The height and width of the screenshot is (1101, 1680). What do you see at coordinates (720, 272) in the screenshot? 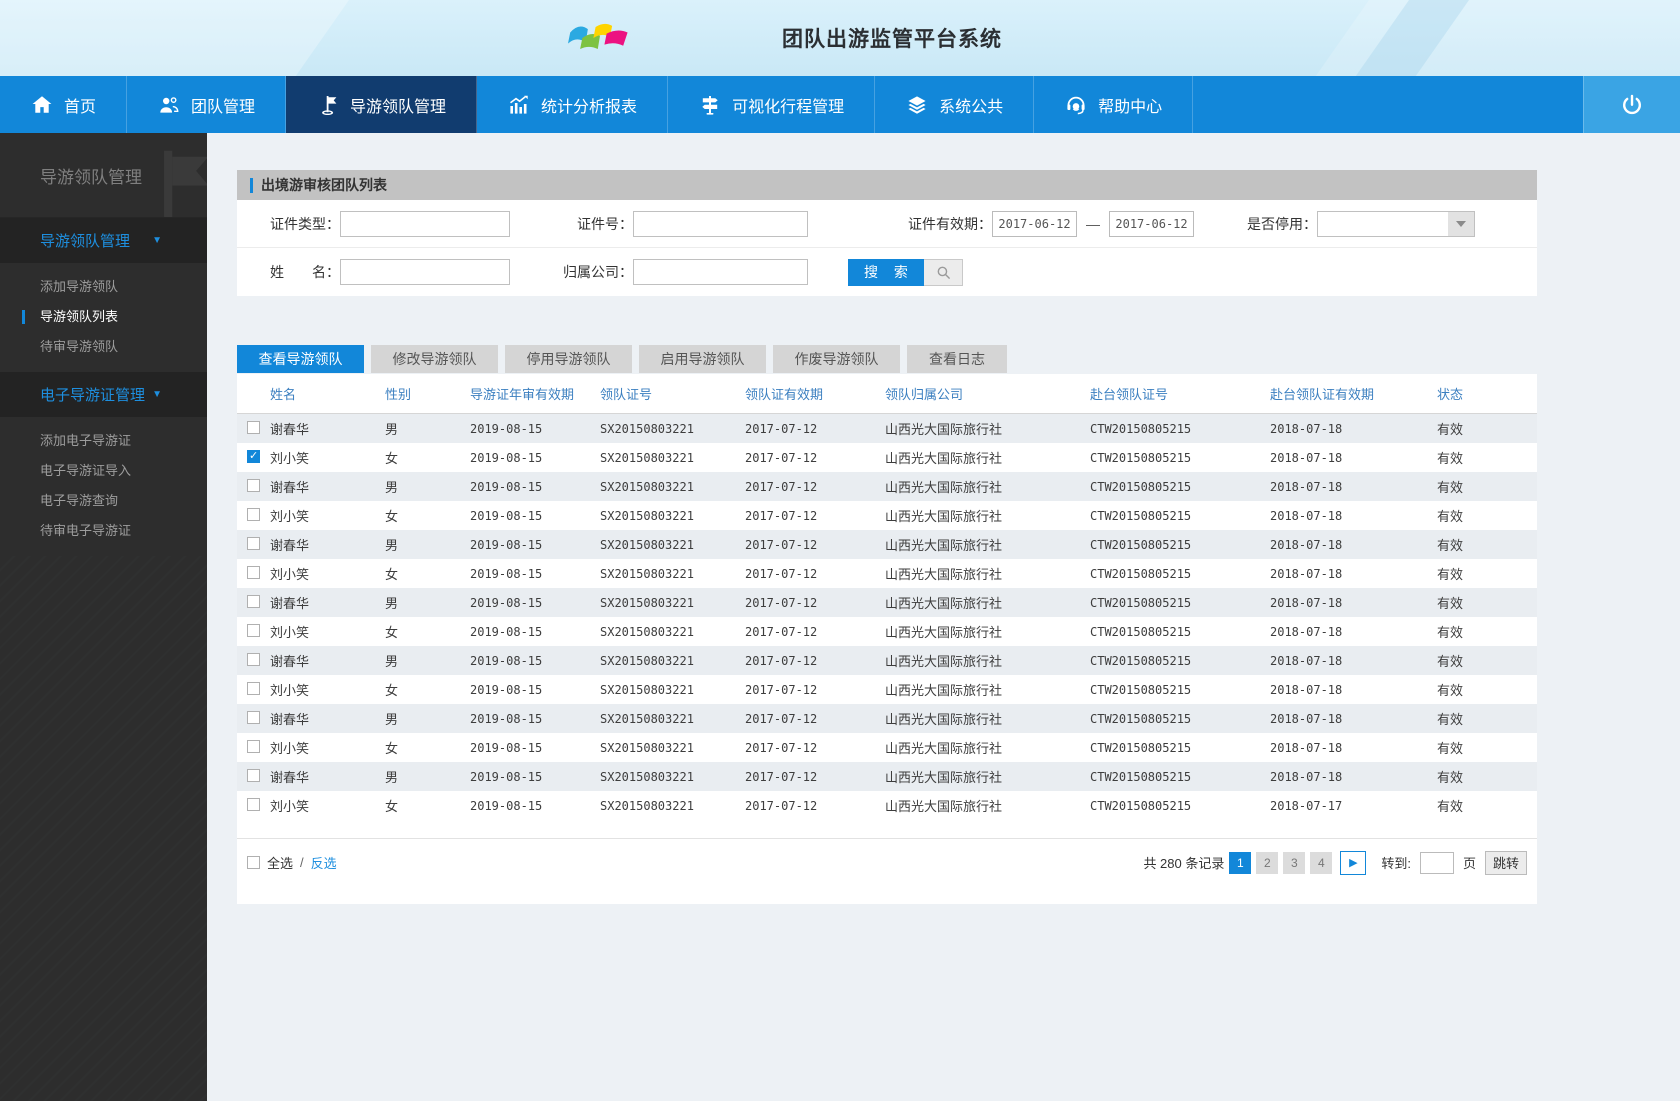
I see `company-input` at bounding box center [720, 272].